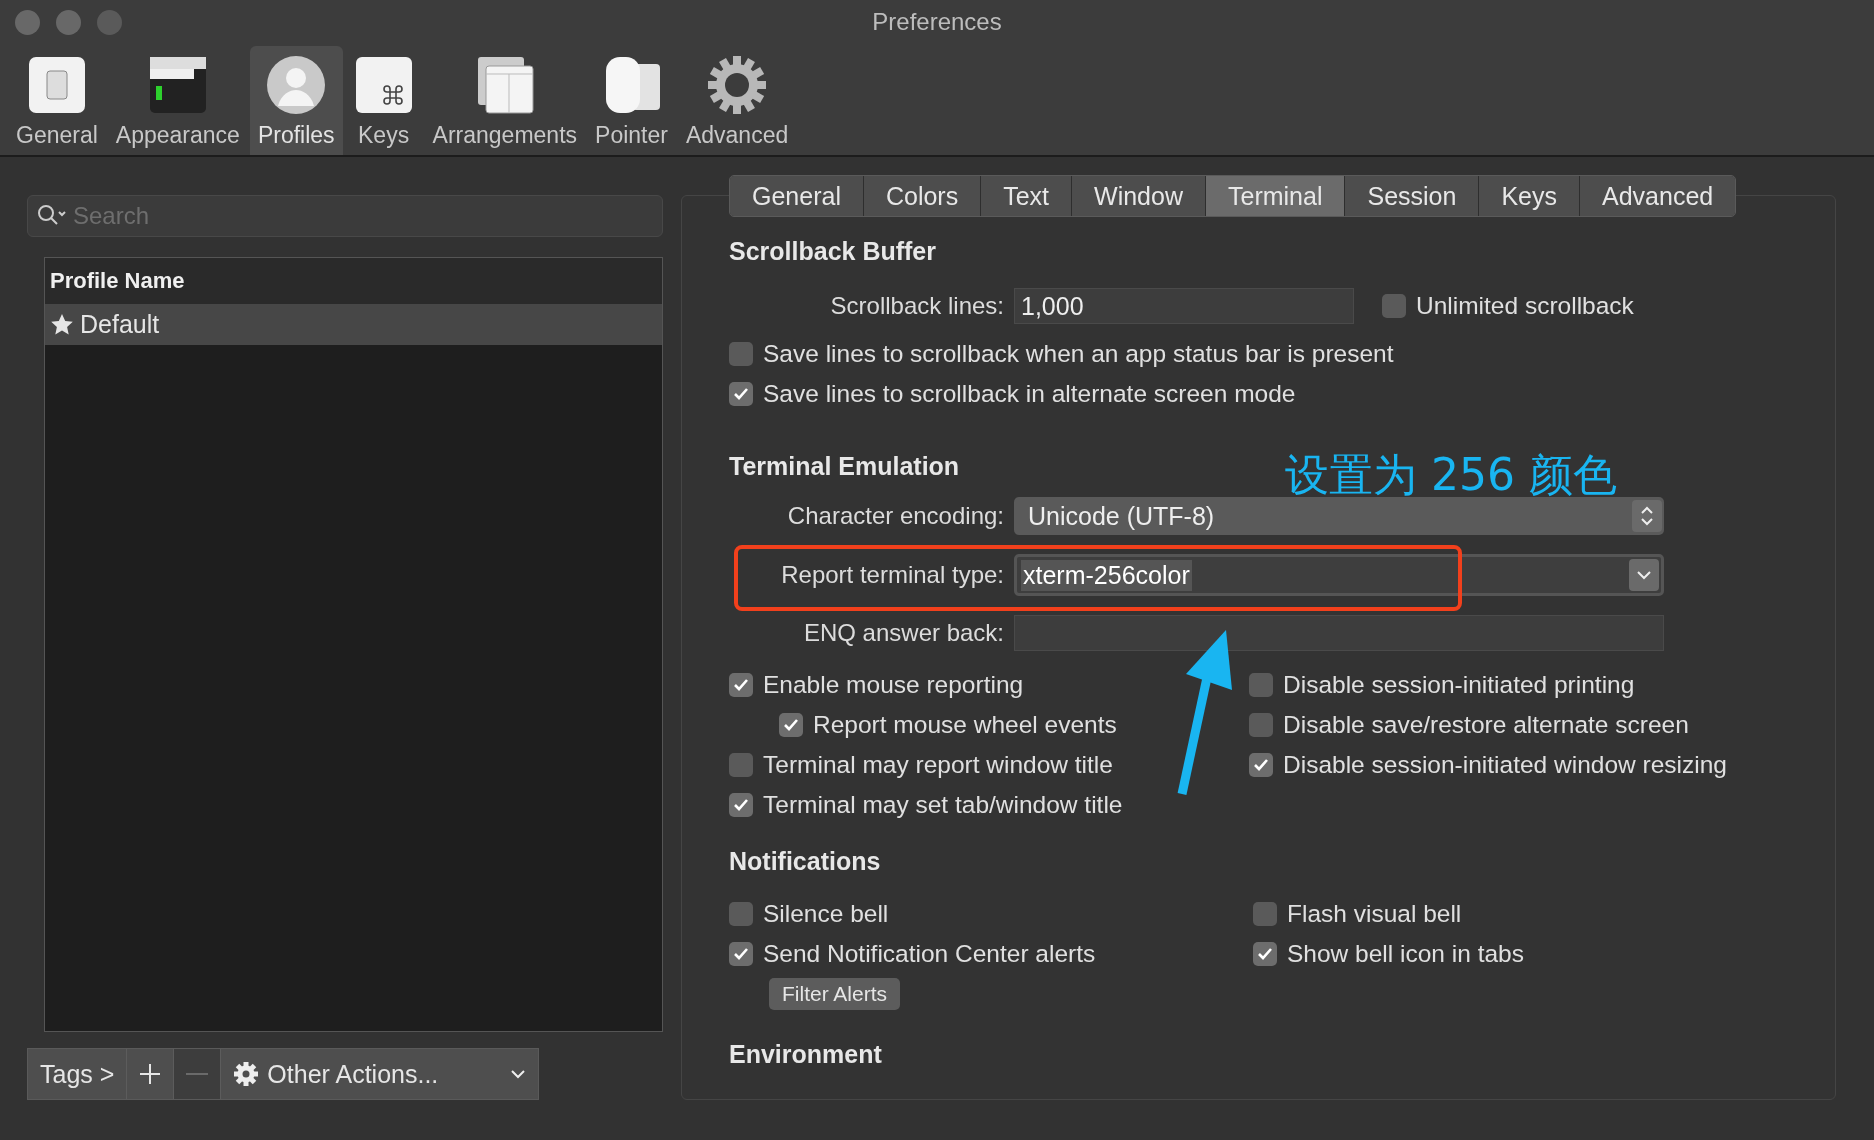 This screenshot has height=1140, width=1874. I want to click on add-button, so click(151, 1074).